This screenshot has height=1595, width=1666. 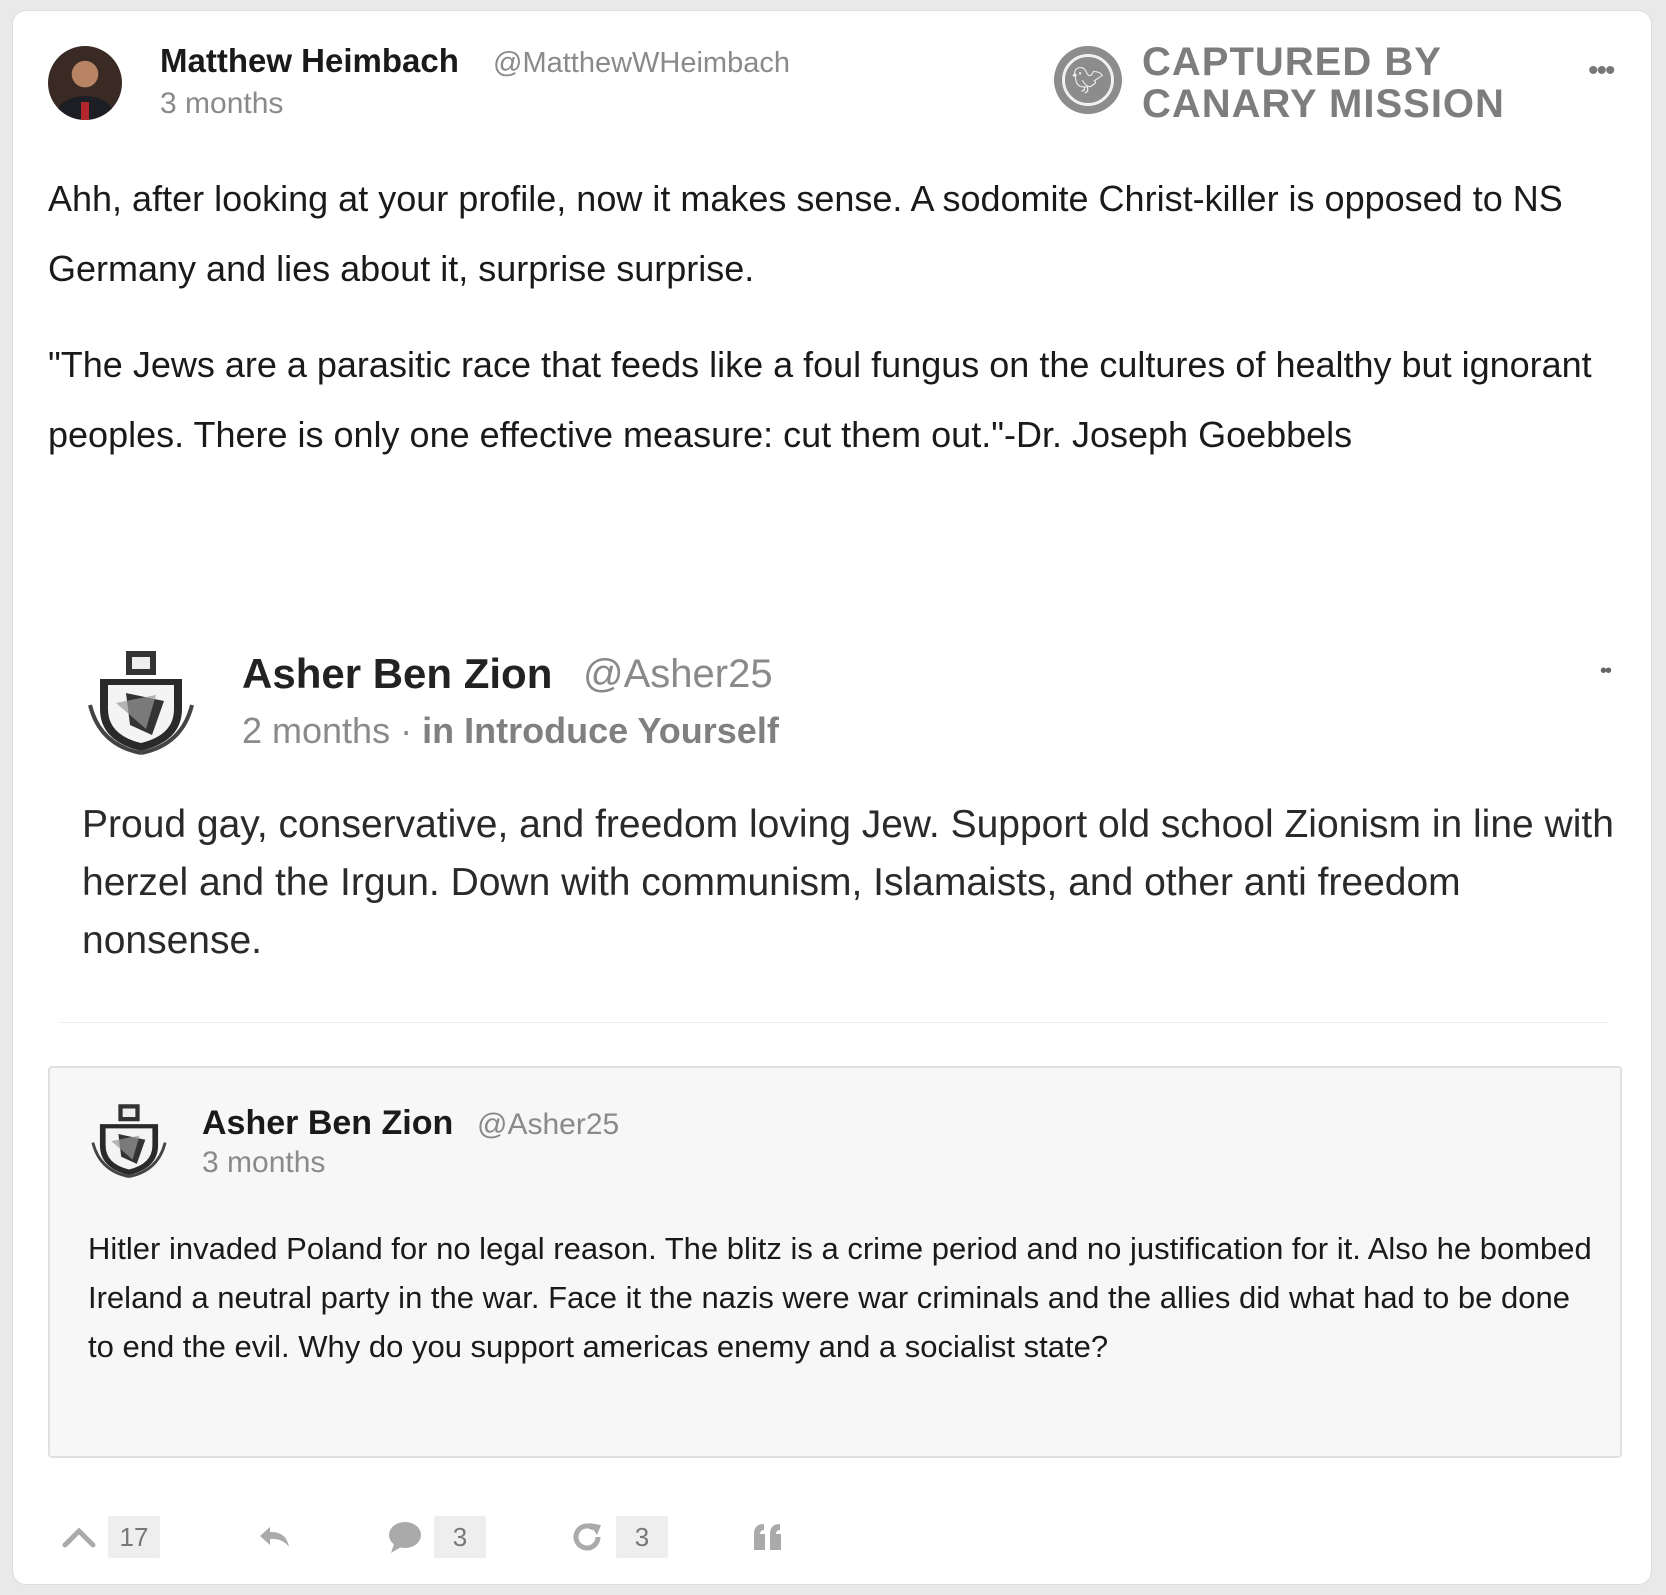 What do you see at coordinates (397, 673) in the screenshot?
I see `embedded-author-name: Asher Ben Zion` at bounding box center [397, 673].